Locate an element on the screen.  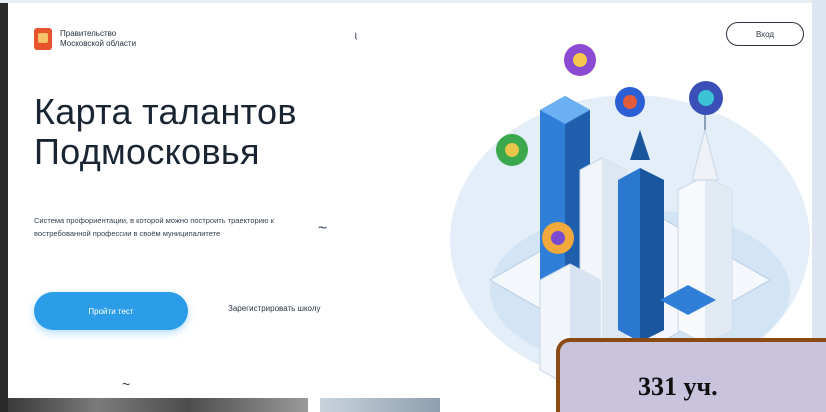
page-title: Карта талантов Подмосковья is located at coordinates (165, 132).